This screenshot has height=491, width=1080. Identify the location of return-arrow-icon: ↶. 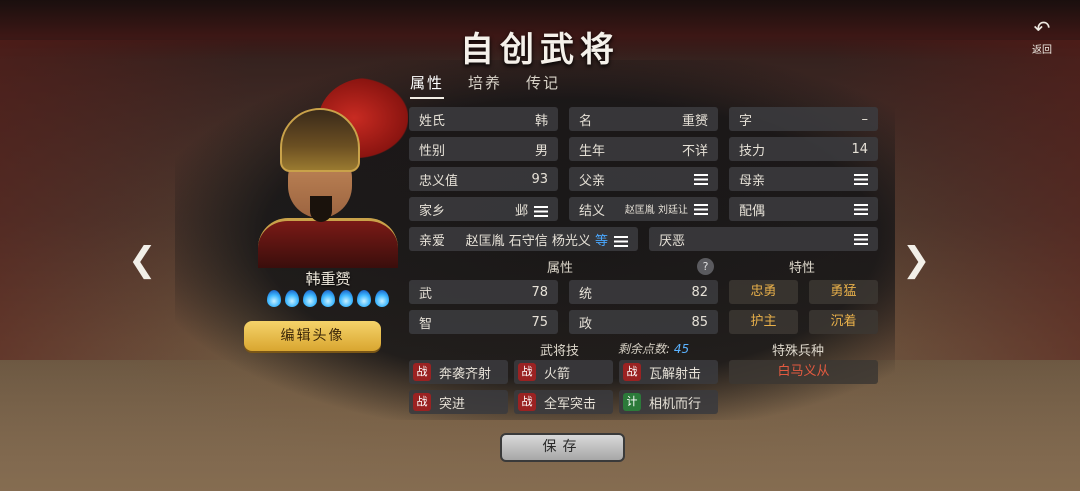
(1042, 28).